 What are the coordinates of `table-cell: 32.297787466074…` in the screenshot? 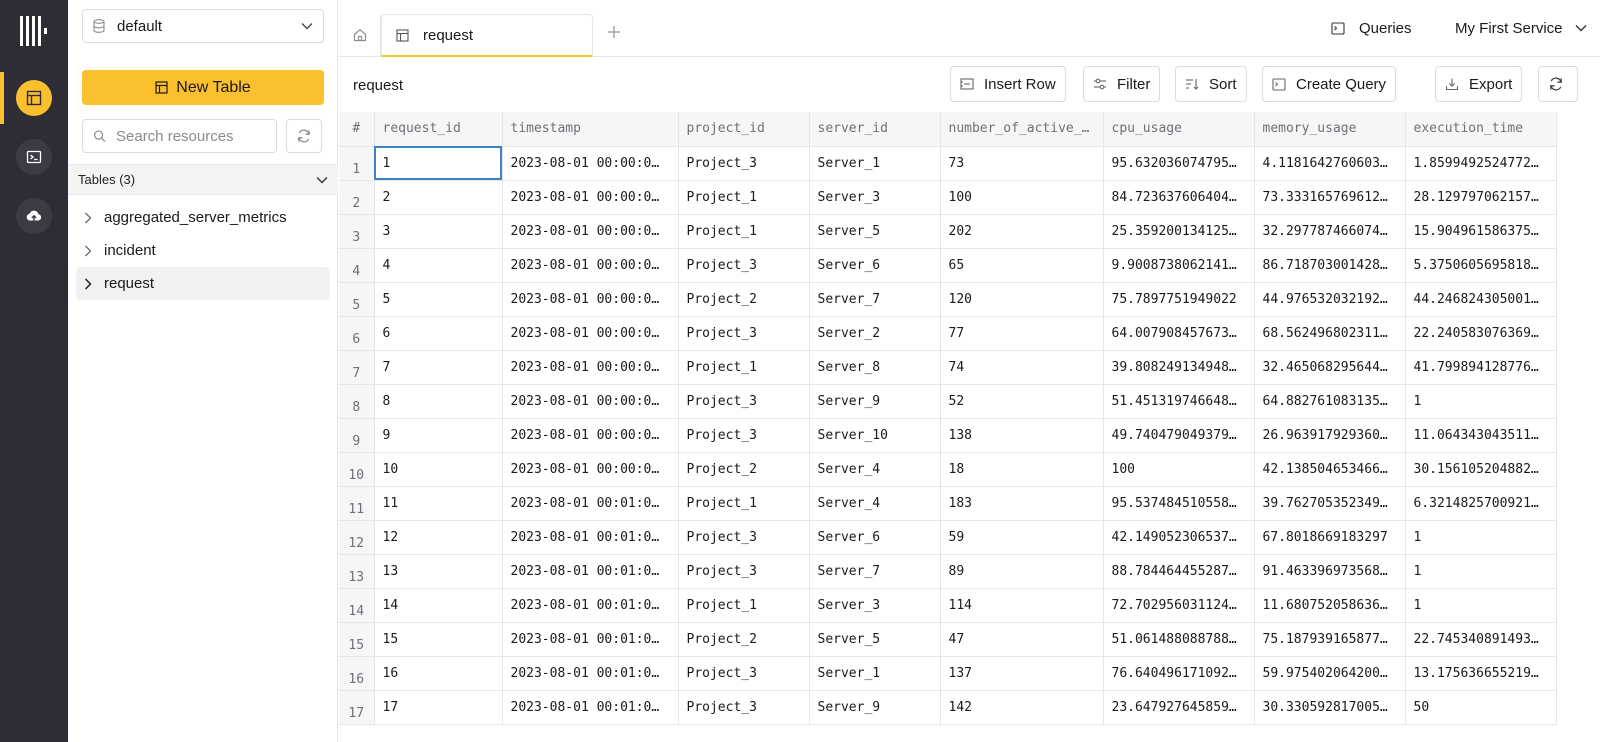 It's located at (1330, 231).